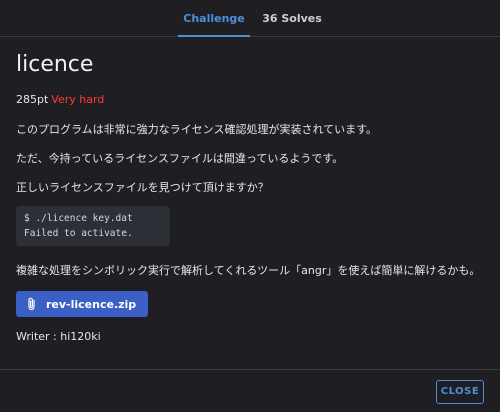  What do you see at coordinates (78, 99) in the screenshot?
I see `difficulty-badge: Very hard` at bounding box center [78, 99].